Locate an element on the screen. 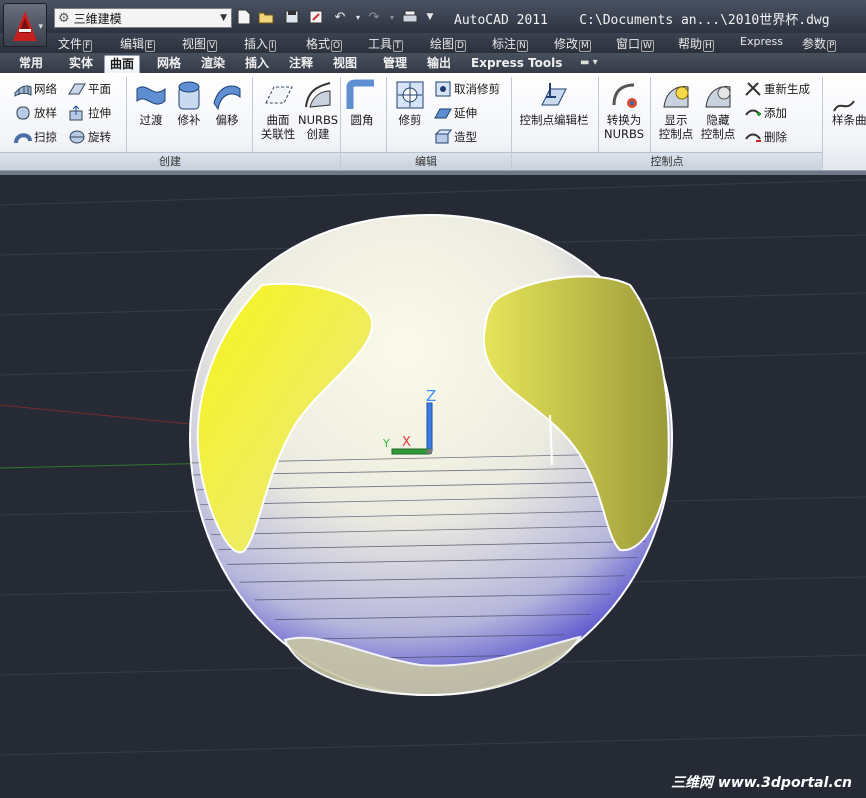 The height and width of the screenshot is (798, 866). show-cv-icon is located at coordinates (676, 97).